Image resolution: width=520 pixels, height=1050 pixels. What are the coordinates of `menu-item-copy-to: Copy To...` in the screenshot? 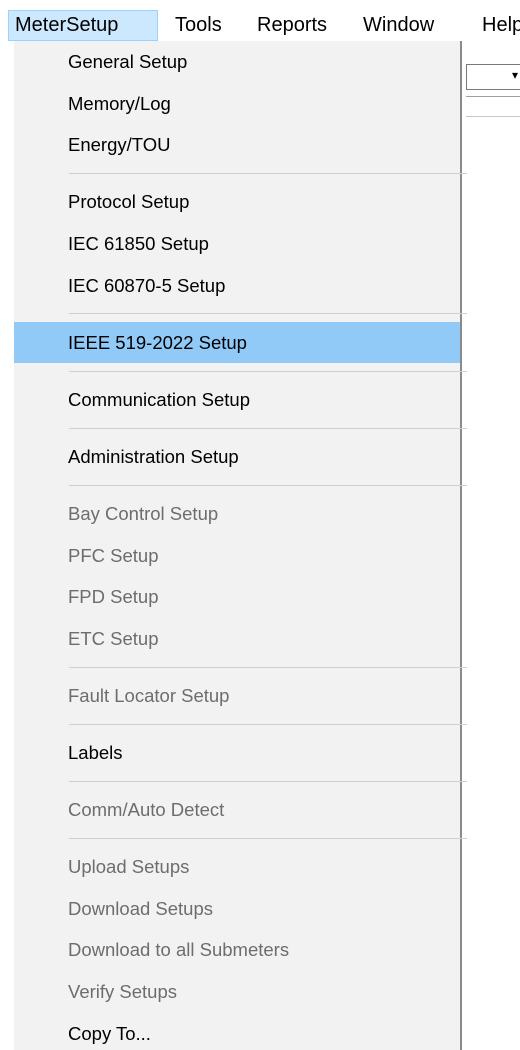 It's located at (237, 1031).